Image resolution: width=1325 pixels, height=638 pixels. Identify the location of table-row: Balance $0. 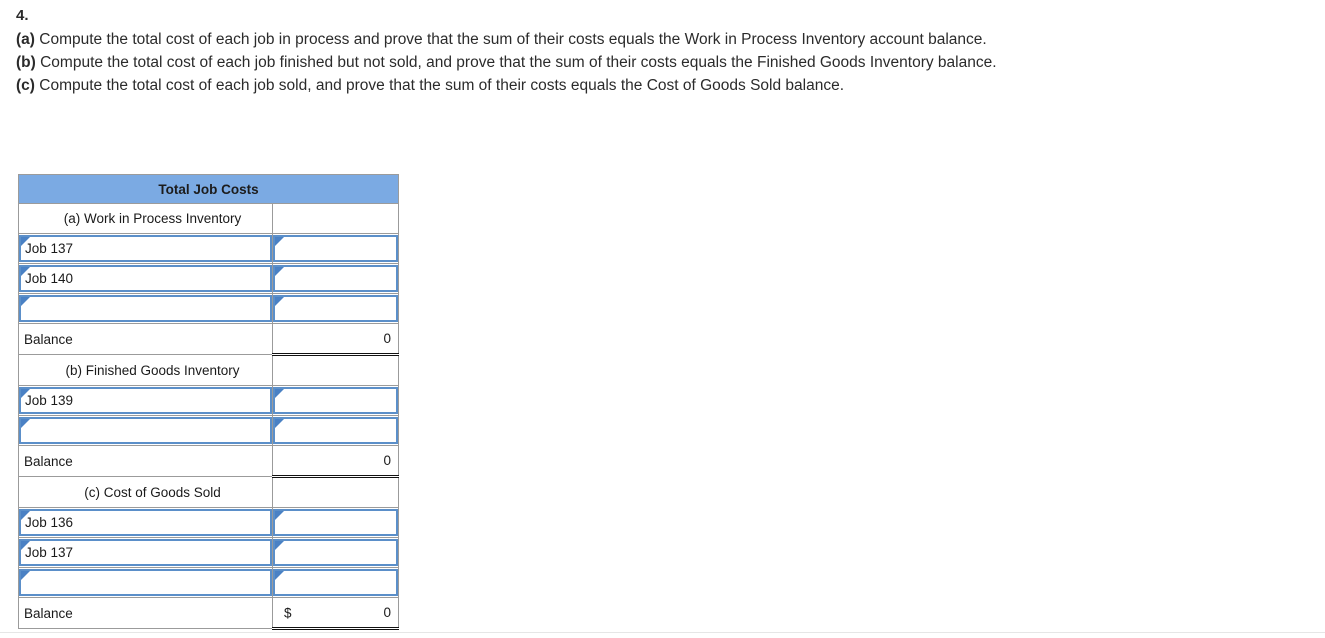
(209, 613).